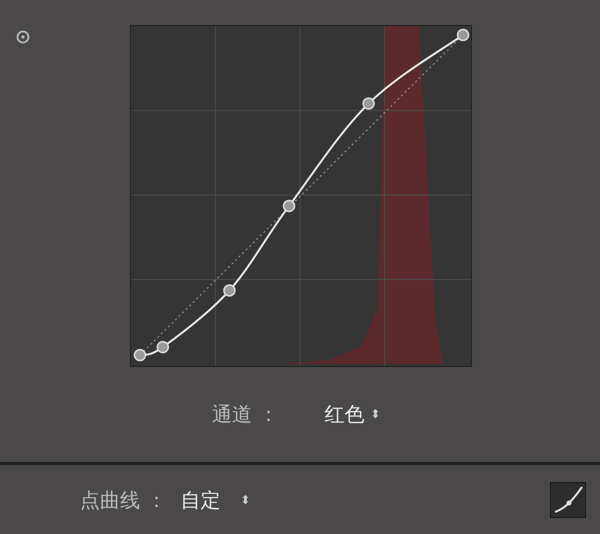 The image size is (600, 534). Describe the element at coordinates (23, 37) in the screenshot. I see `target-icon` at that location.